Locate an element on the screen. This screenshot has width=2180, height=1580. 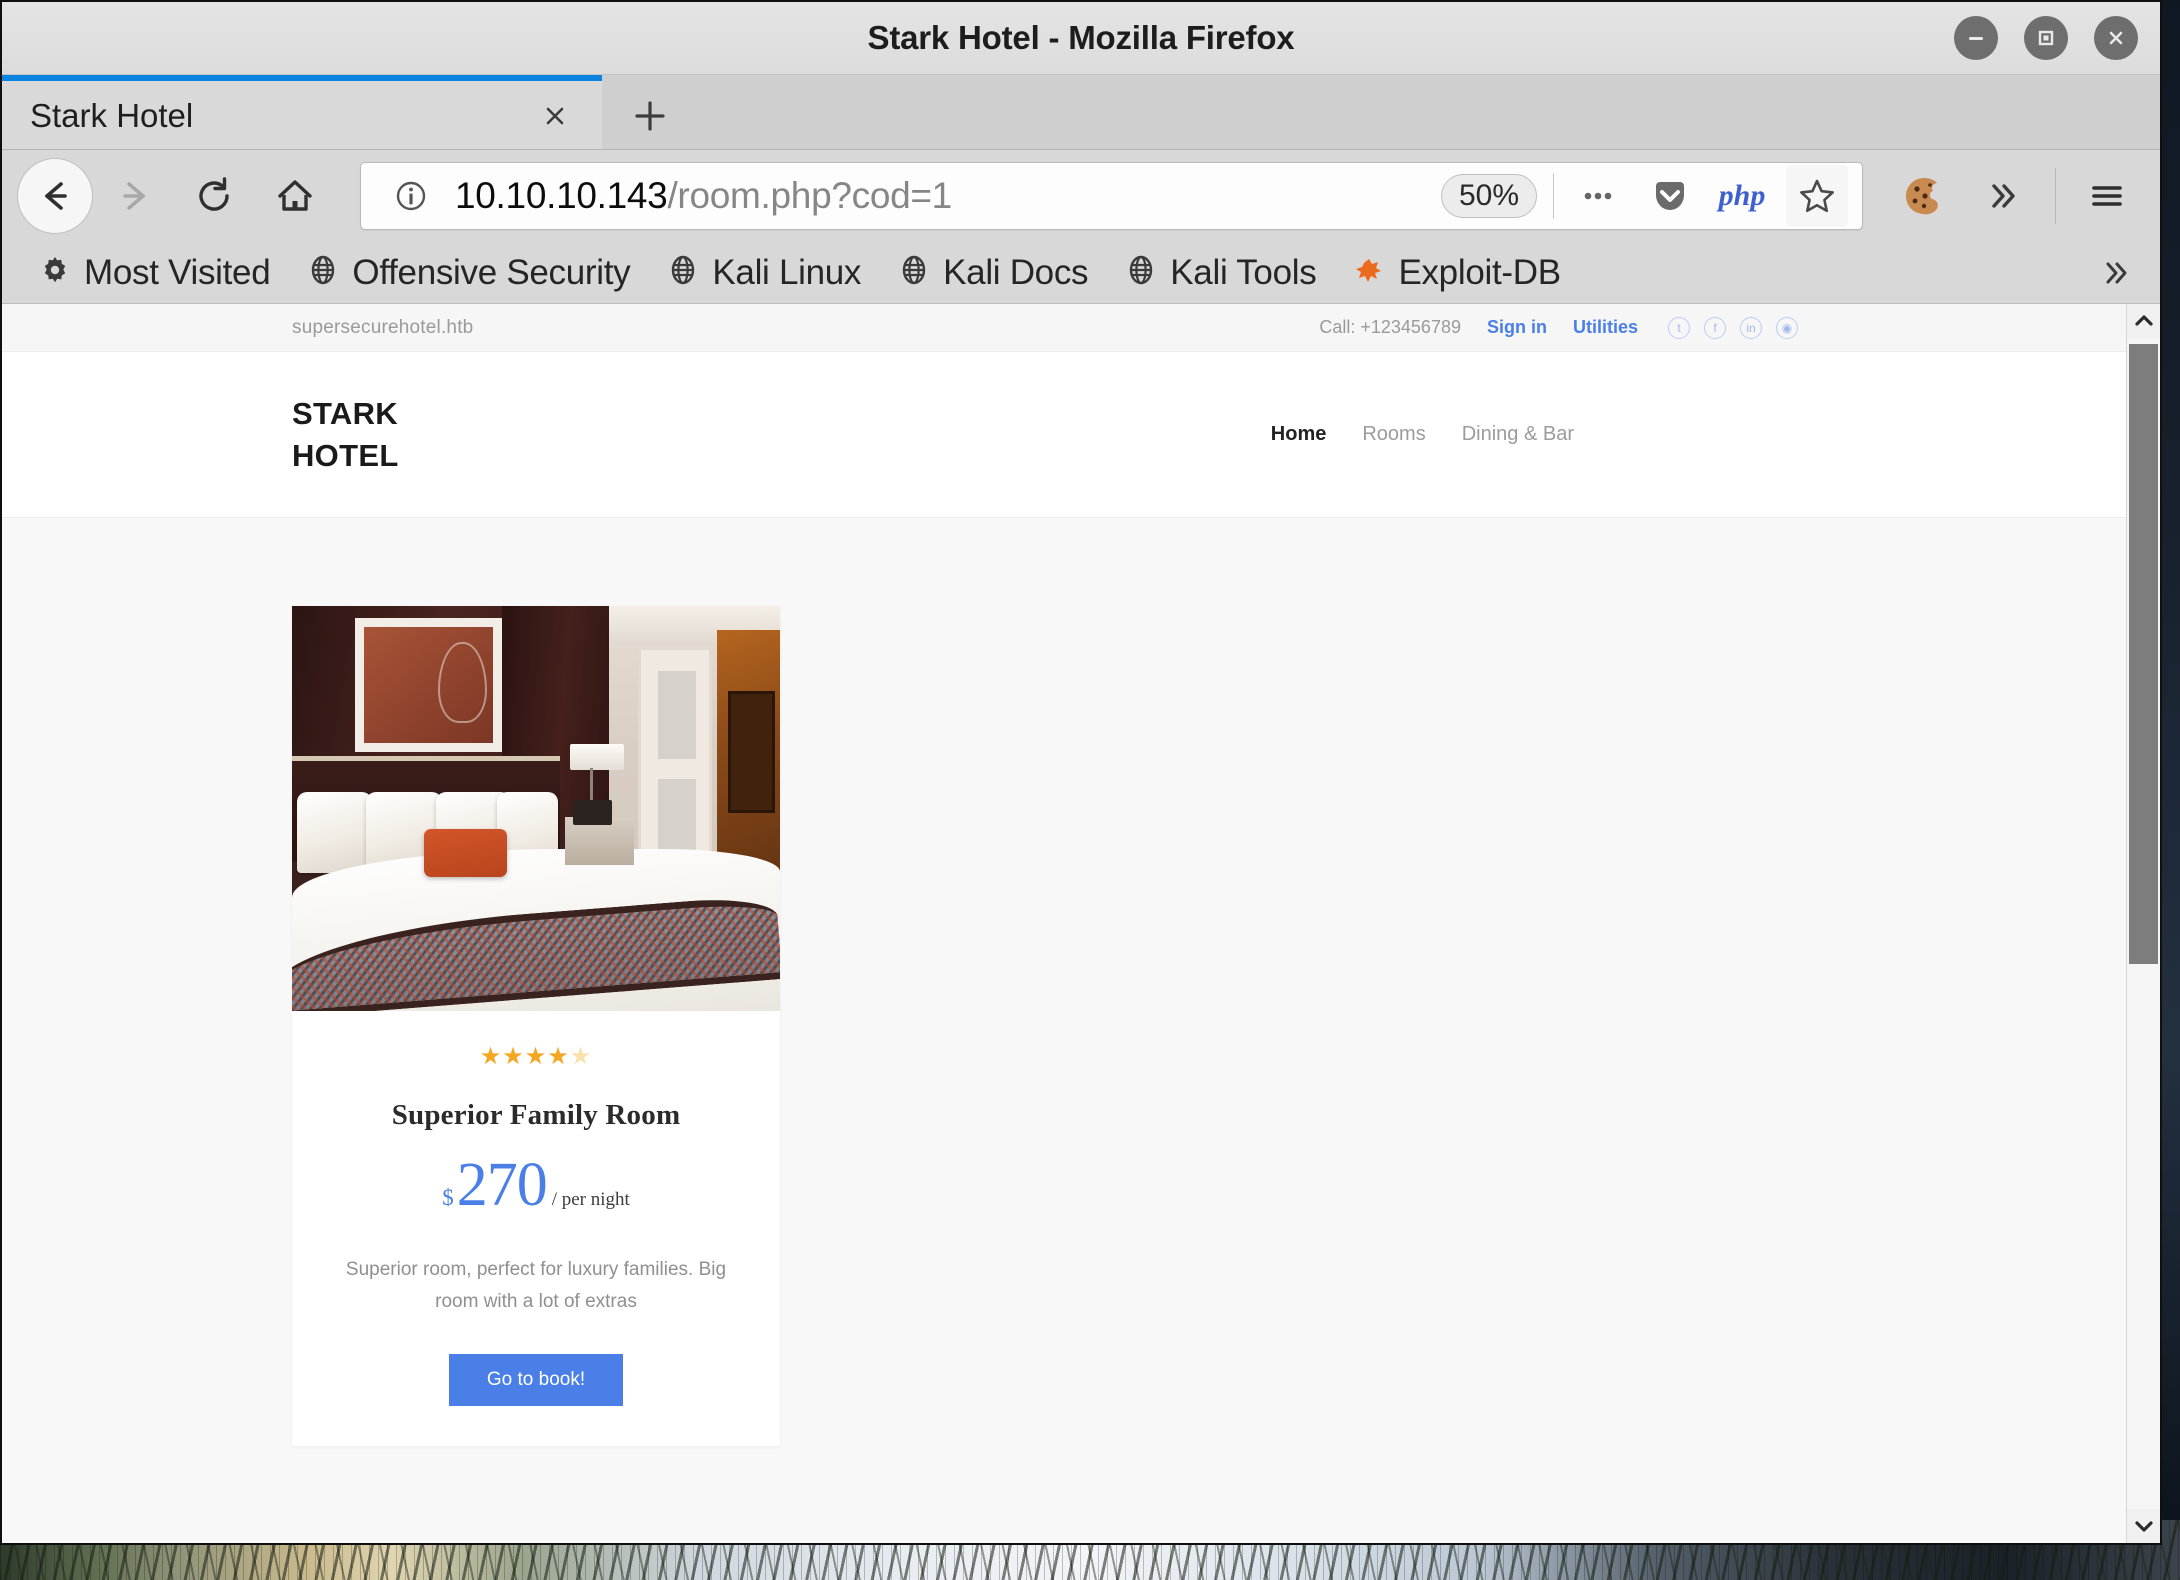
bookmark-label: Kali Tools is located at coordinates (1243, 272).